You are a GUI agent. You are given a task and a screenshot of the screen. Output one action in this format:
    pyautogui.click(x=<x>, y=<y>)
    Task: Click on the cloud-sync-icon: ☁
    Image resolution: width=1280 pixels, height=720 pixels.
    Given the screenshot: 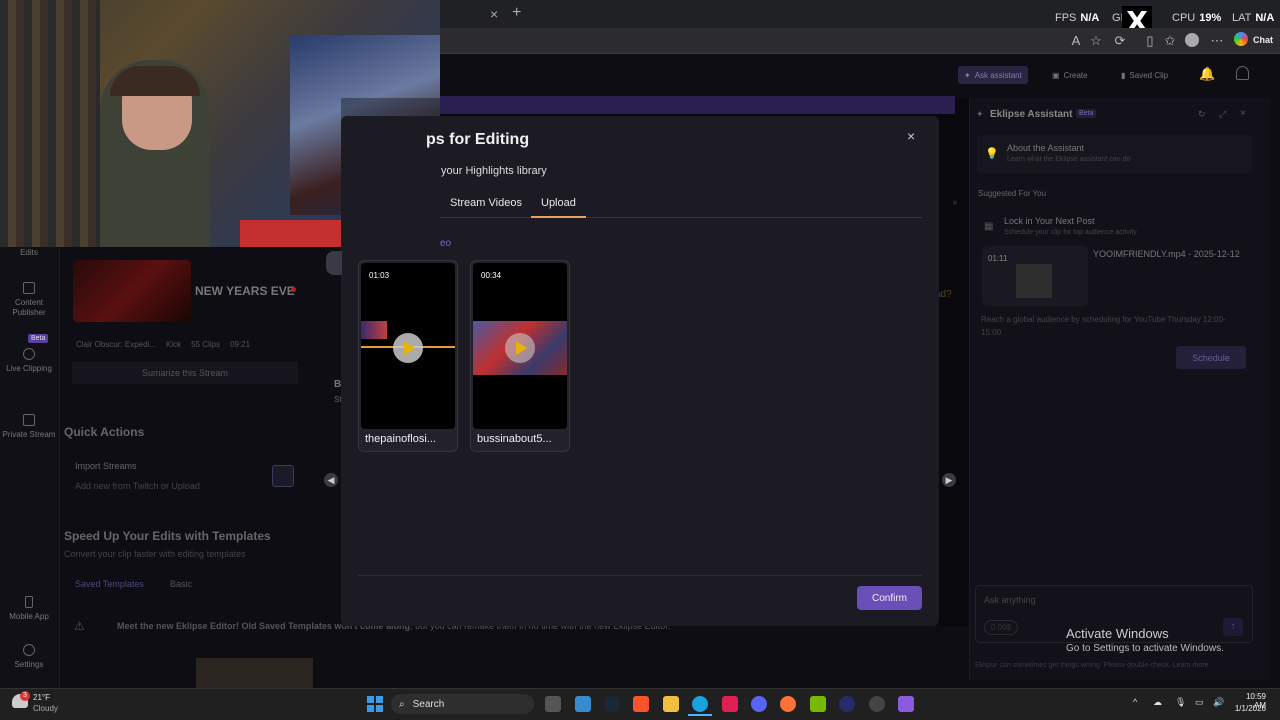 What is the action you would take?
    pyautogui.click(x=1157, y=702)
    